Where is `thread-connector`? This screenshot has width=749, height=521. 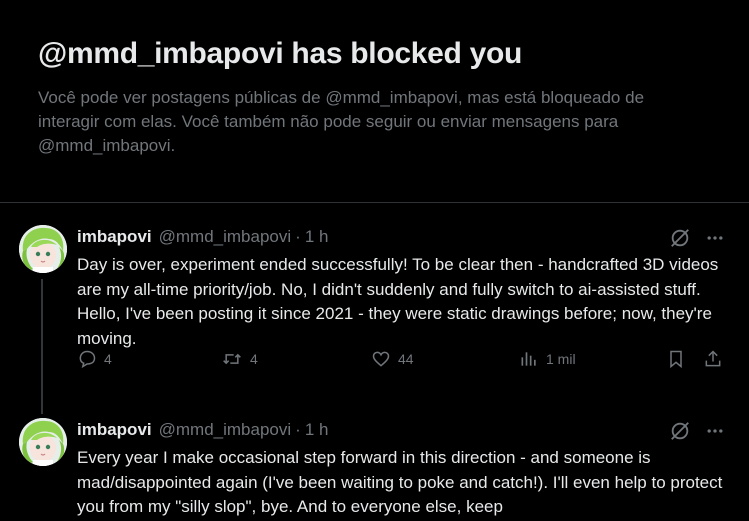
thread-connector is located at coordinates (42, 346).